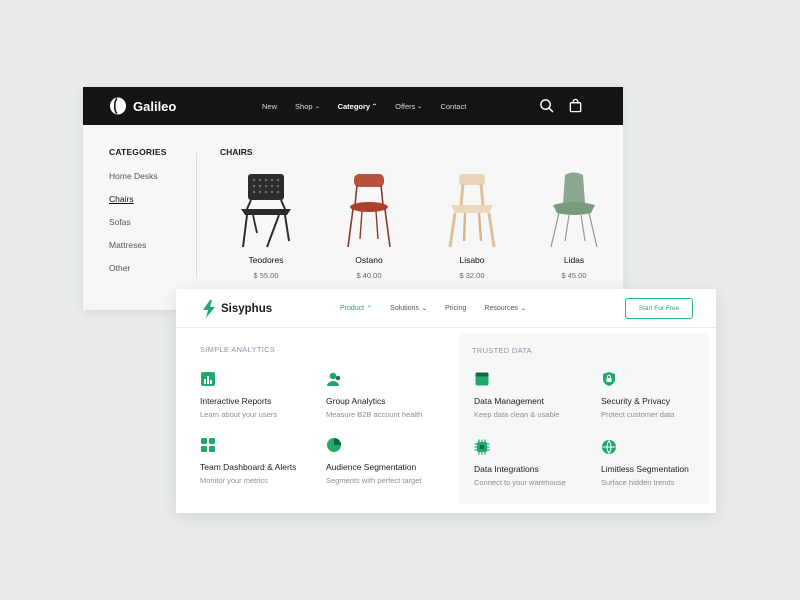 Image resolution: width=800 pixels, height=600 pixels. Describe the element at coordinates (520, 482) in the screenshot. I see `feature-description: Connect to your warehouse` at that location.